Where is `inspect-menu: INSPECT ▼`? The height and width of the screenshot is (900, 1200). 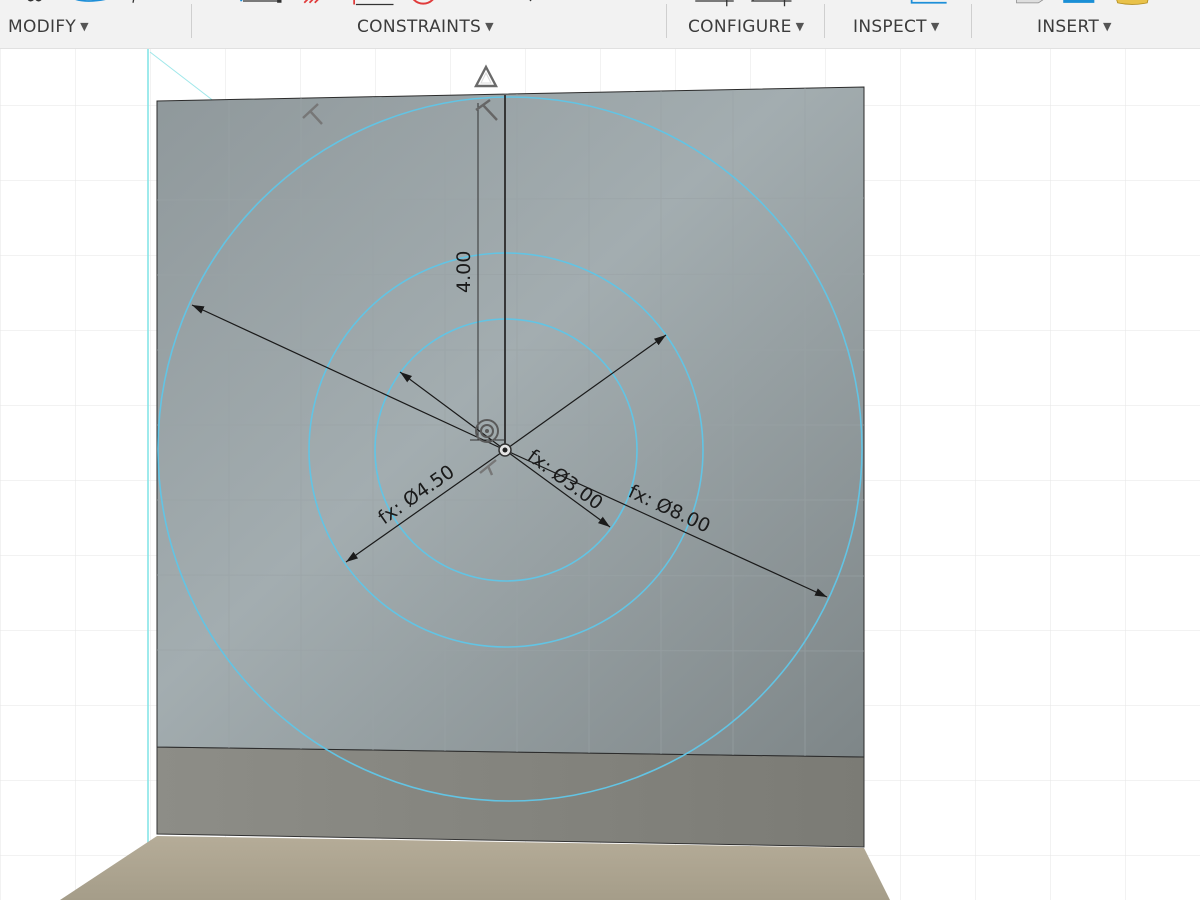
inspect-menu: INSPECT ▼ is located at coordinates (896, 27).